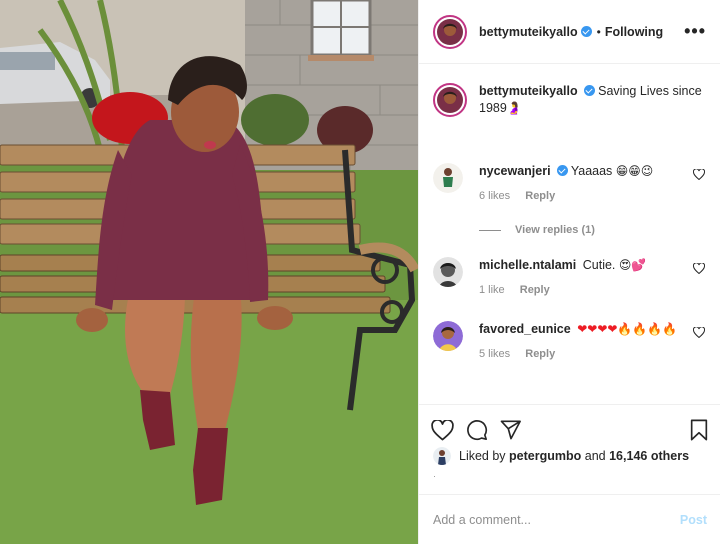  Describe the element at coordinates (634, 171) in the screenshot. I see `comment-emoji: 😁😁😉` at that location.